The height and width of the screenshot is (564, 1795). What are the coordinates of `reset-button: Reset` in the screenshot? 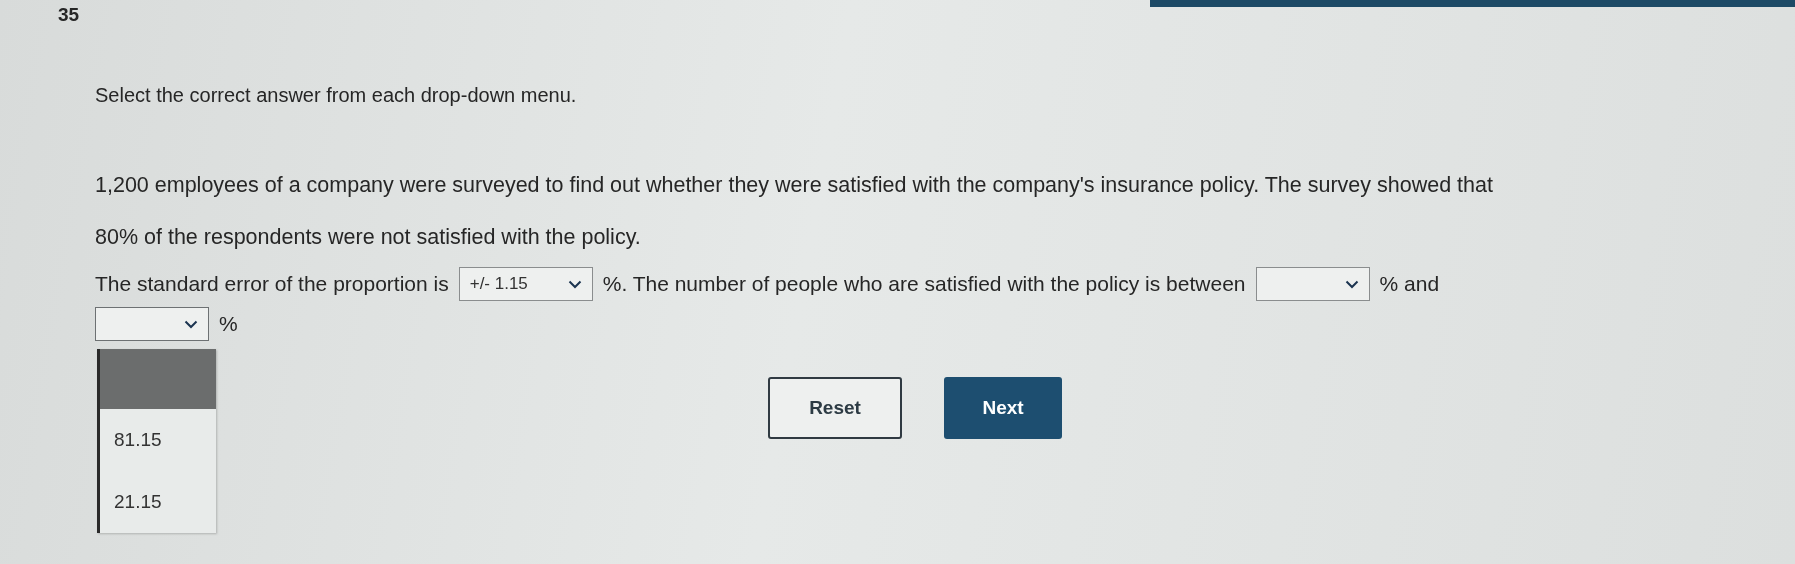 It's located at (835, 408).